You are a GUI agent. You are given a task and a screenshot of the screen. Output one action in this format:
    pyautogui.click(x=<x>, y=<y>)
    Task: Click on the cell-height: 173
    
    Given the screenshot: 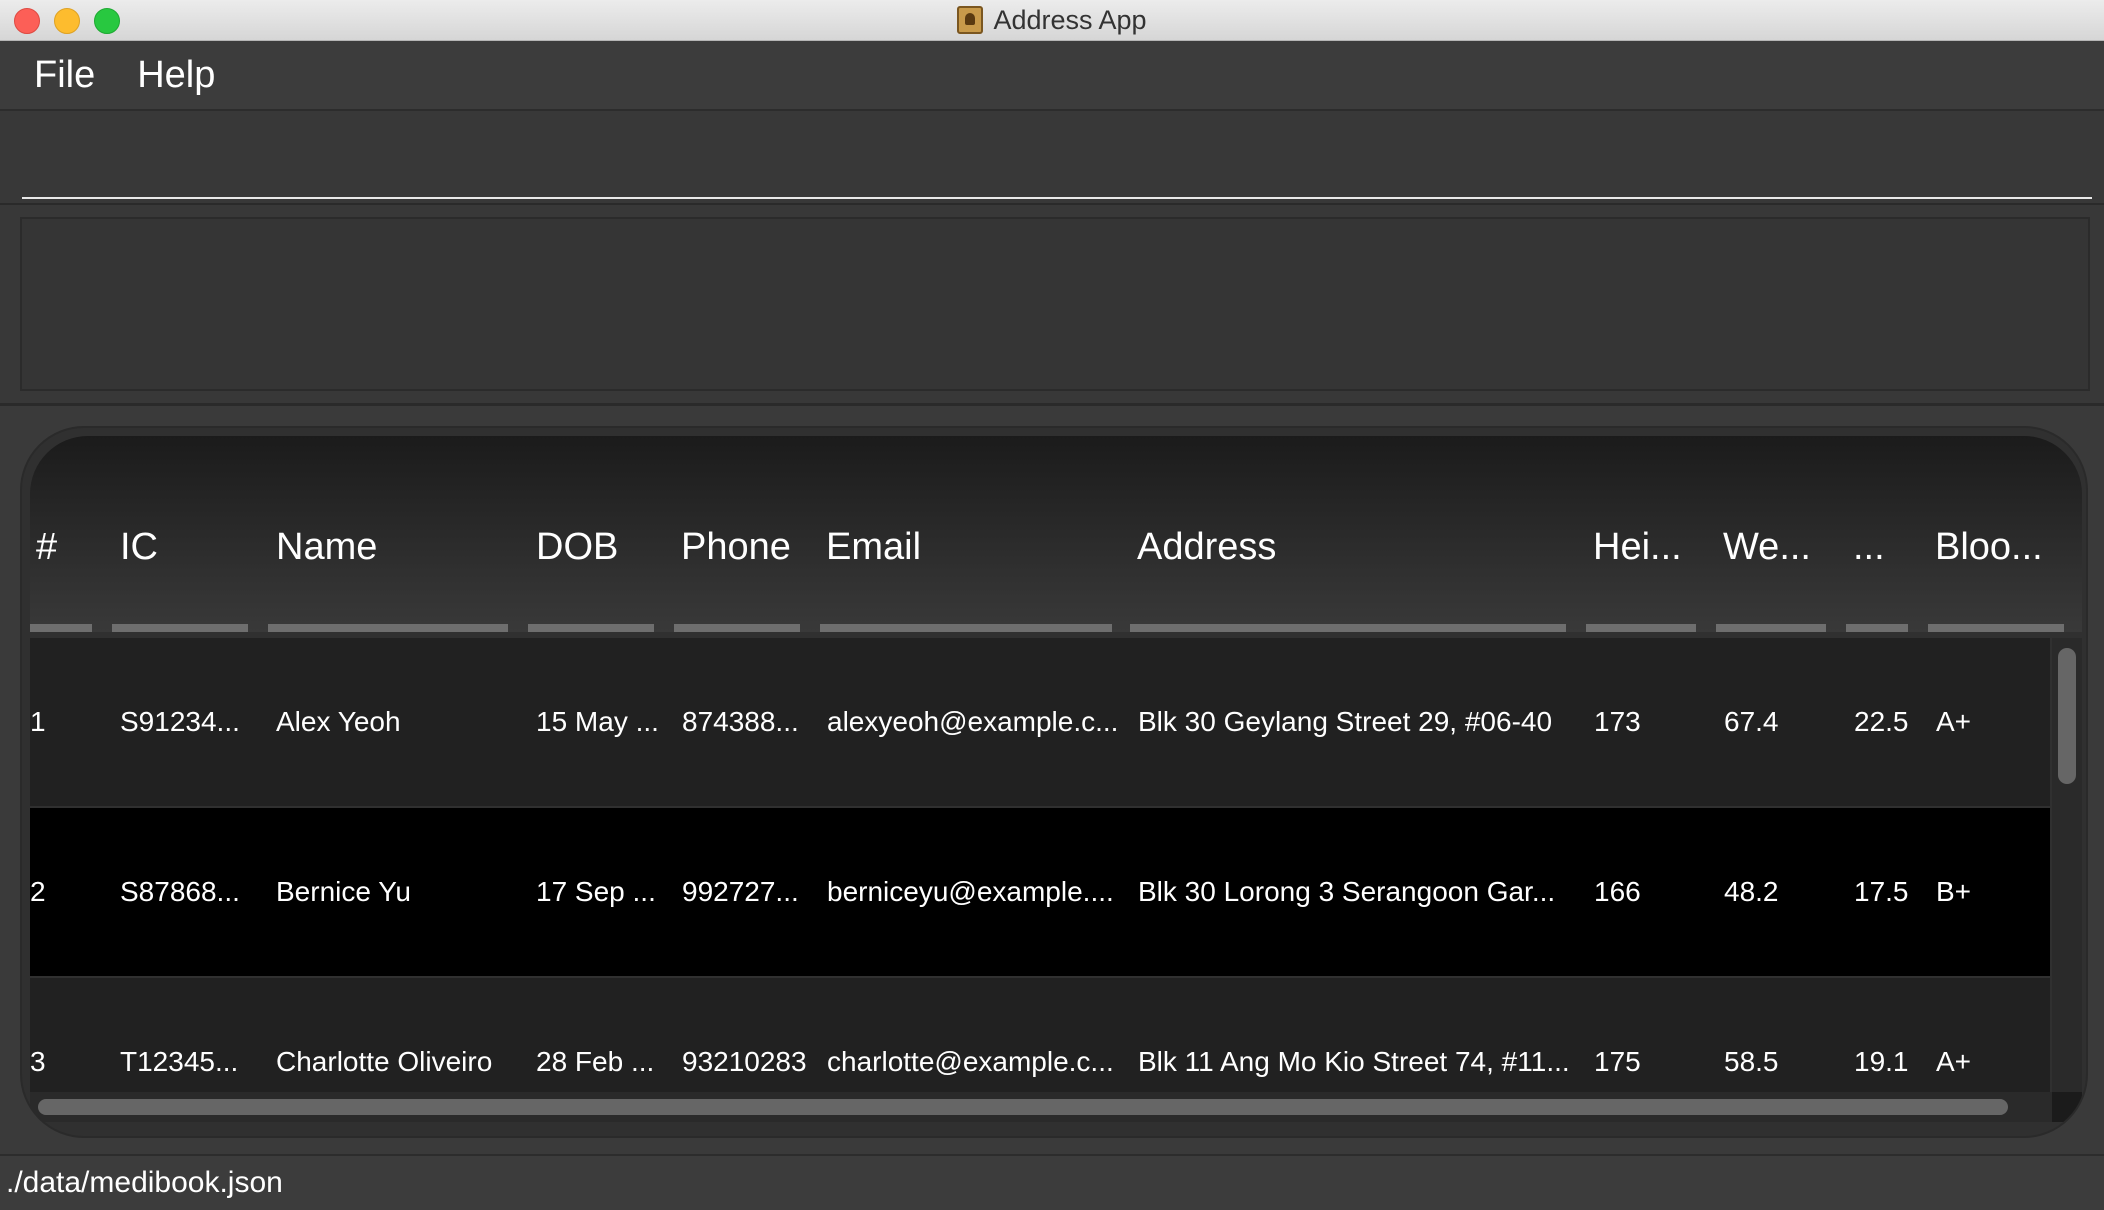 What is the action you would take?
    pyautogui.click(x=1617, y=721)
    